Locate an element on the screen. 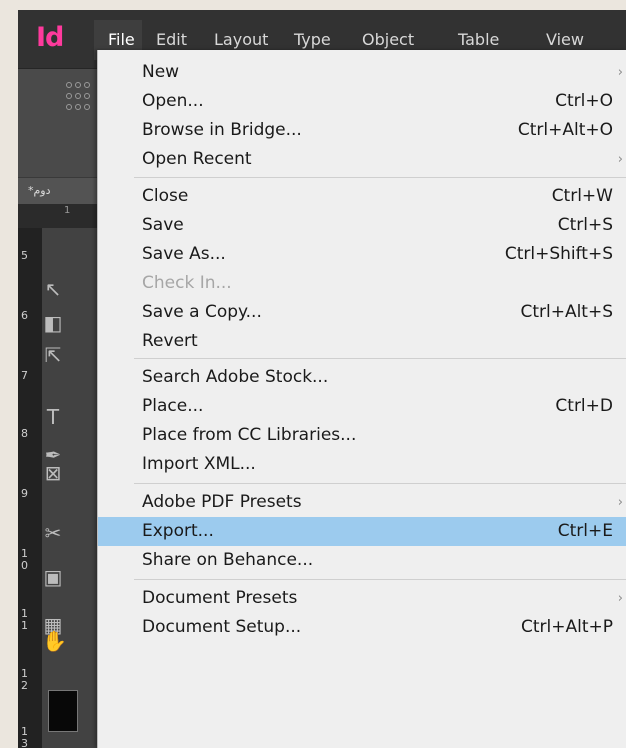 The width and height of the screenshot is (626, 748). menu-item-save: Save Ctrl+S is located at coordinates (362, 225).